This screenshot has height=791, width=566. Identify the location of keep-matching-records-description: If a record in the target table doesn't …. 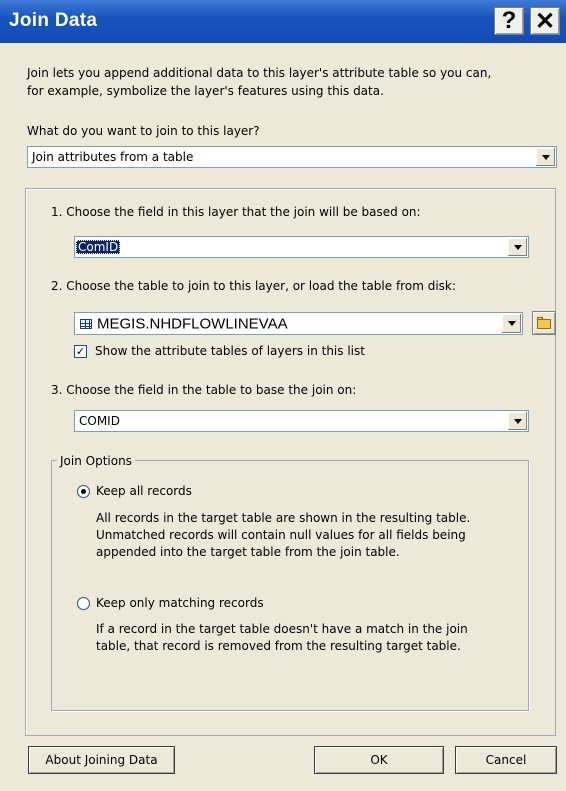
(282, 637).